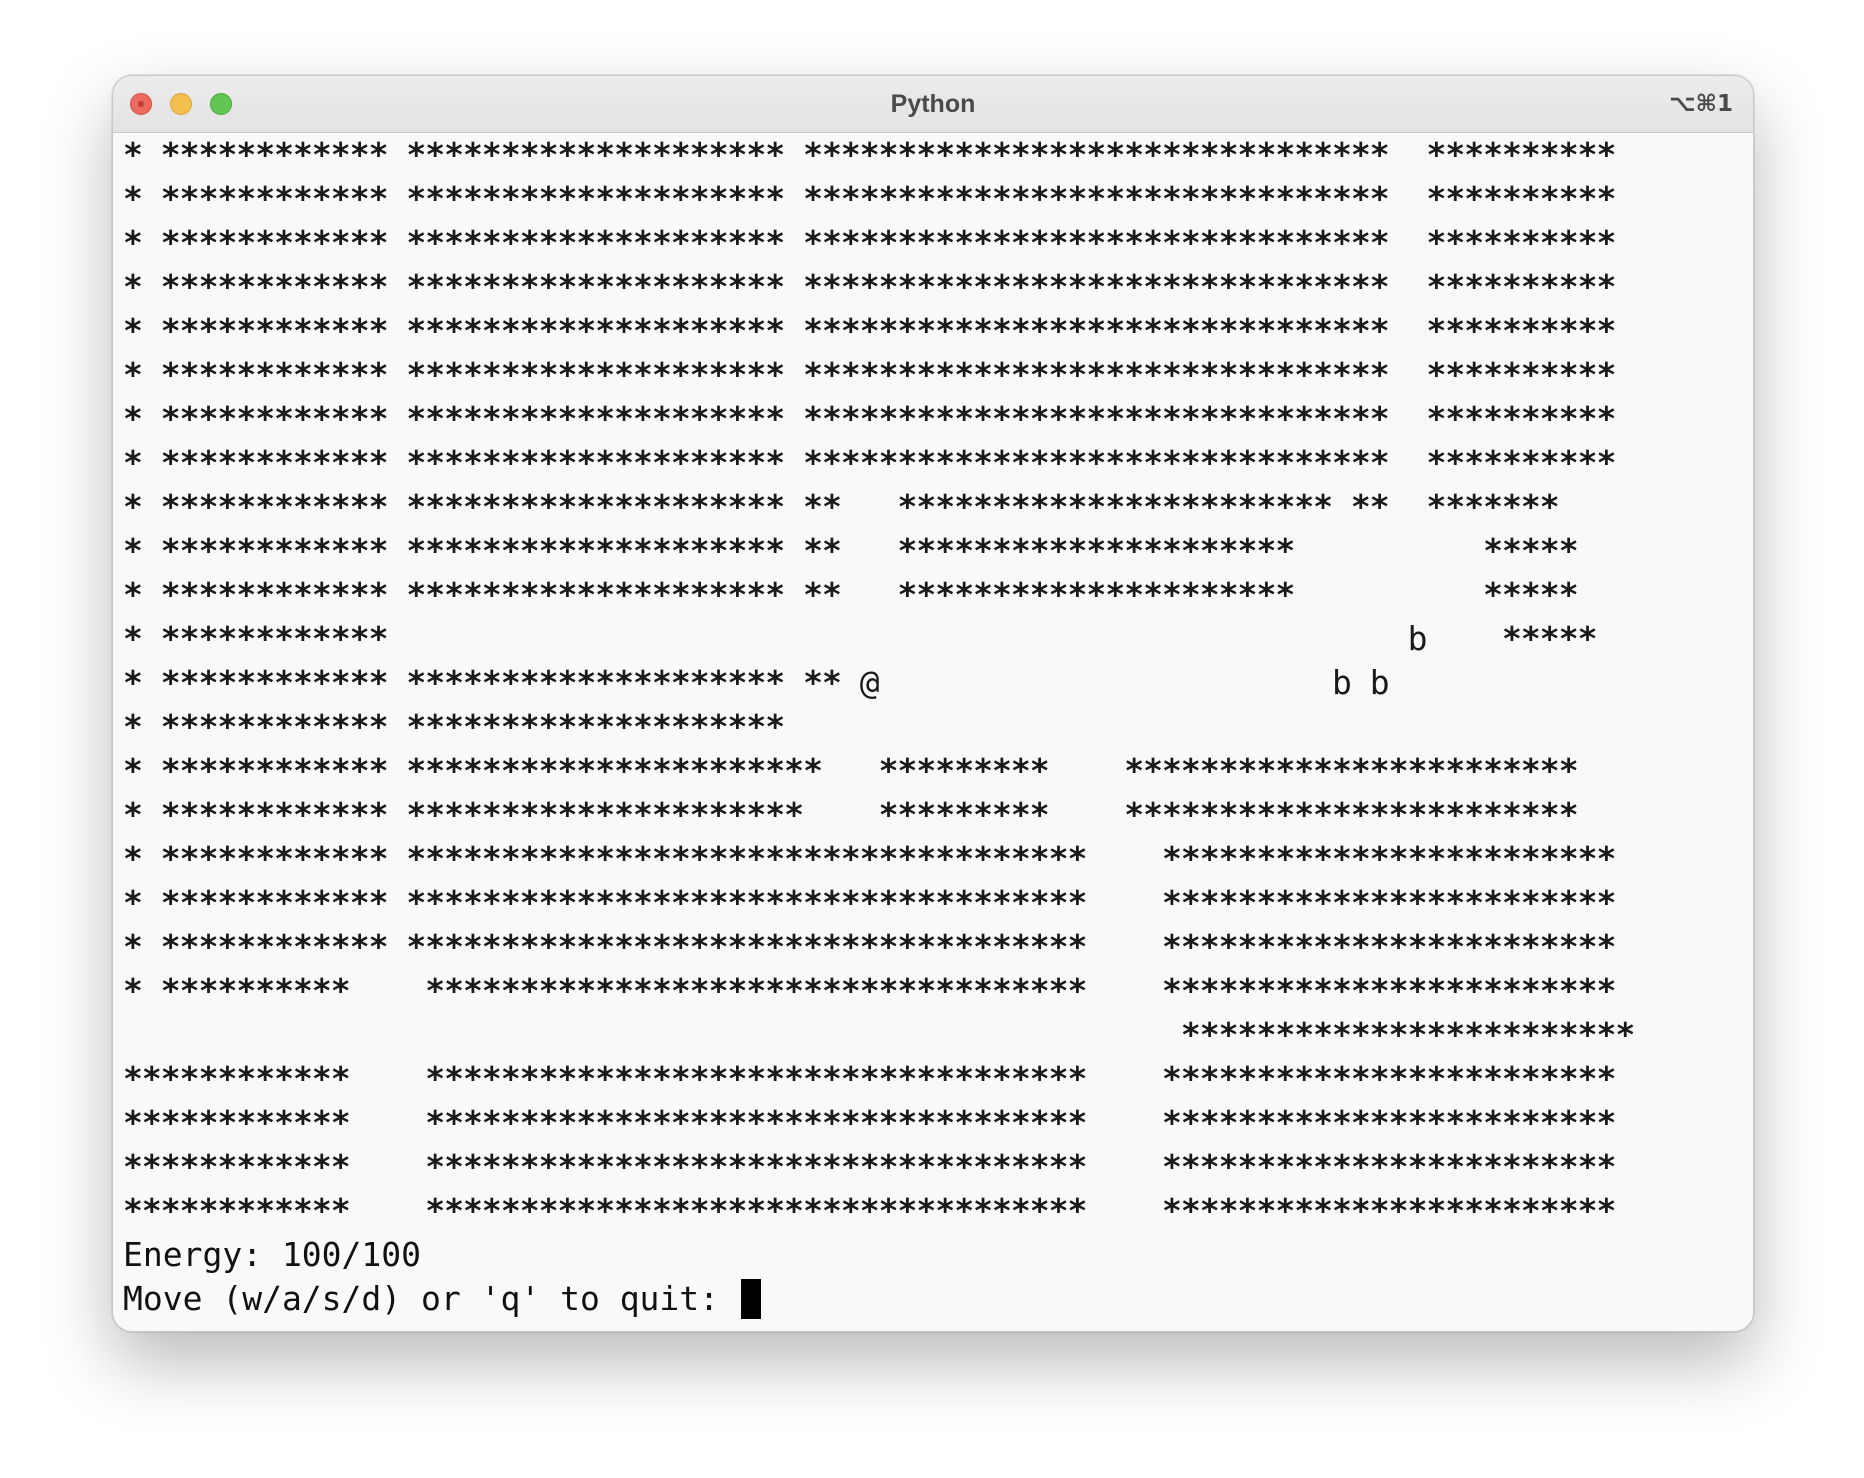 This screenshot has width=1864, height=1478. Describe the element at coordinates (750, 1299) in the screenshot. I see `text-cursor` at that location.